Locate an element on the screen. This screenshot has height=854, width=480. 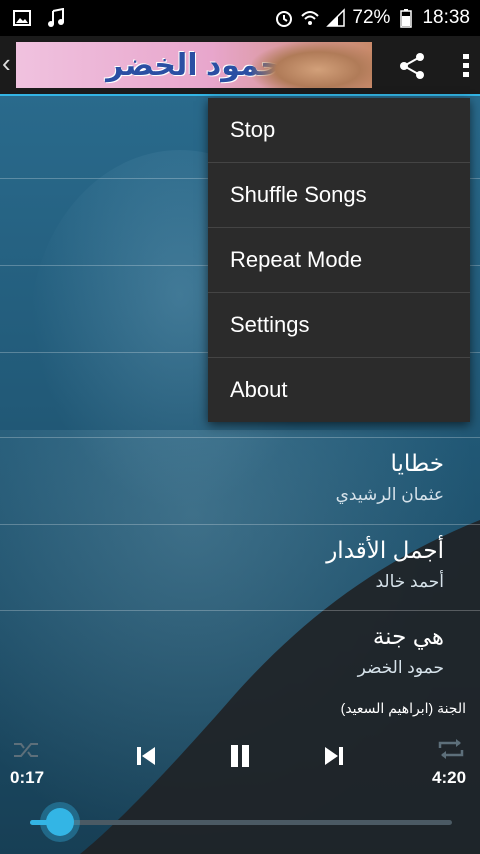
battery-icon is located at coordinates (406, 18).